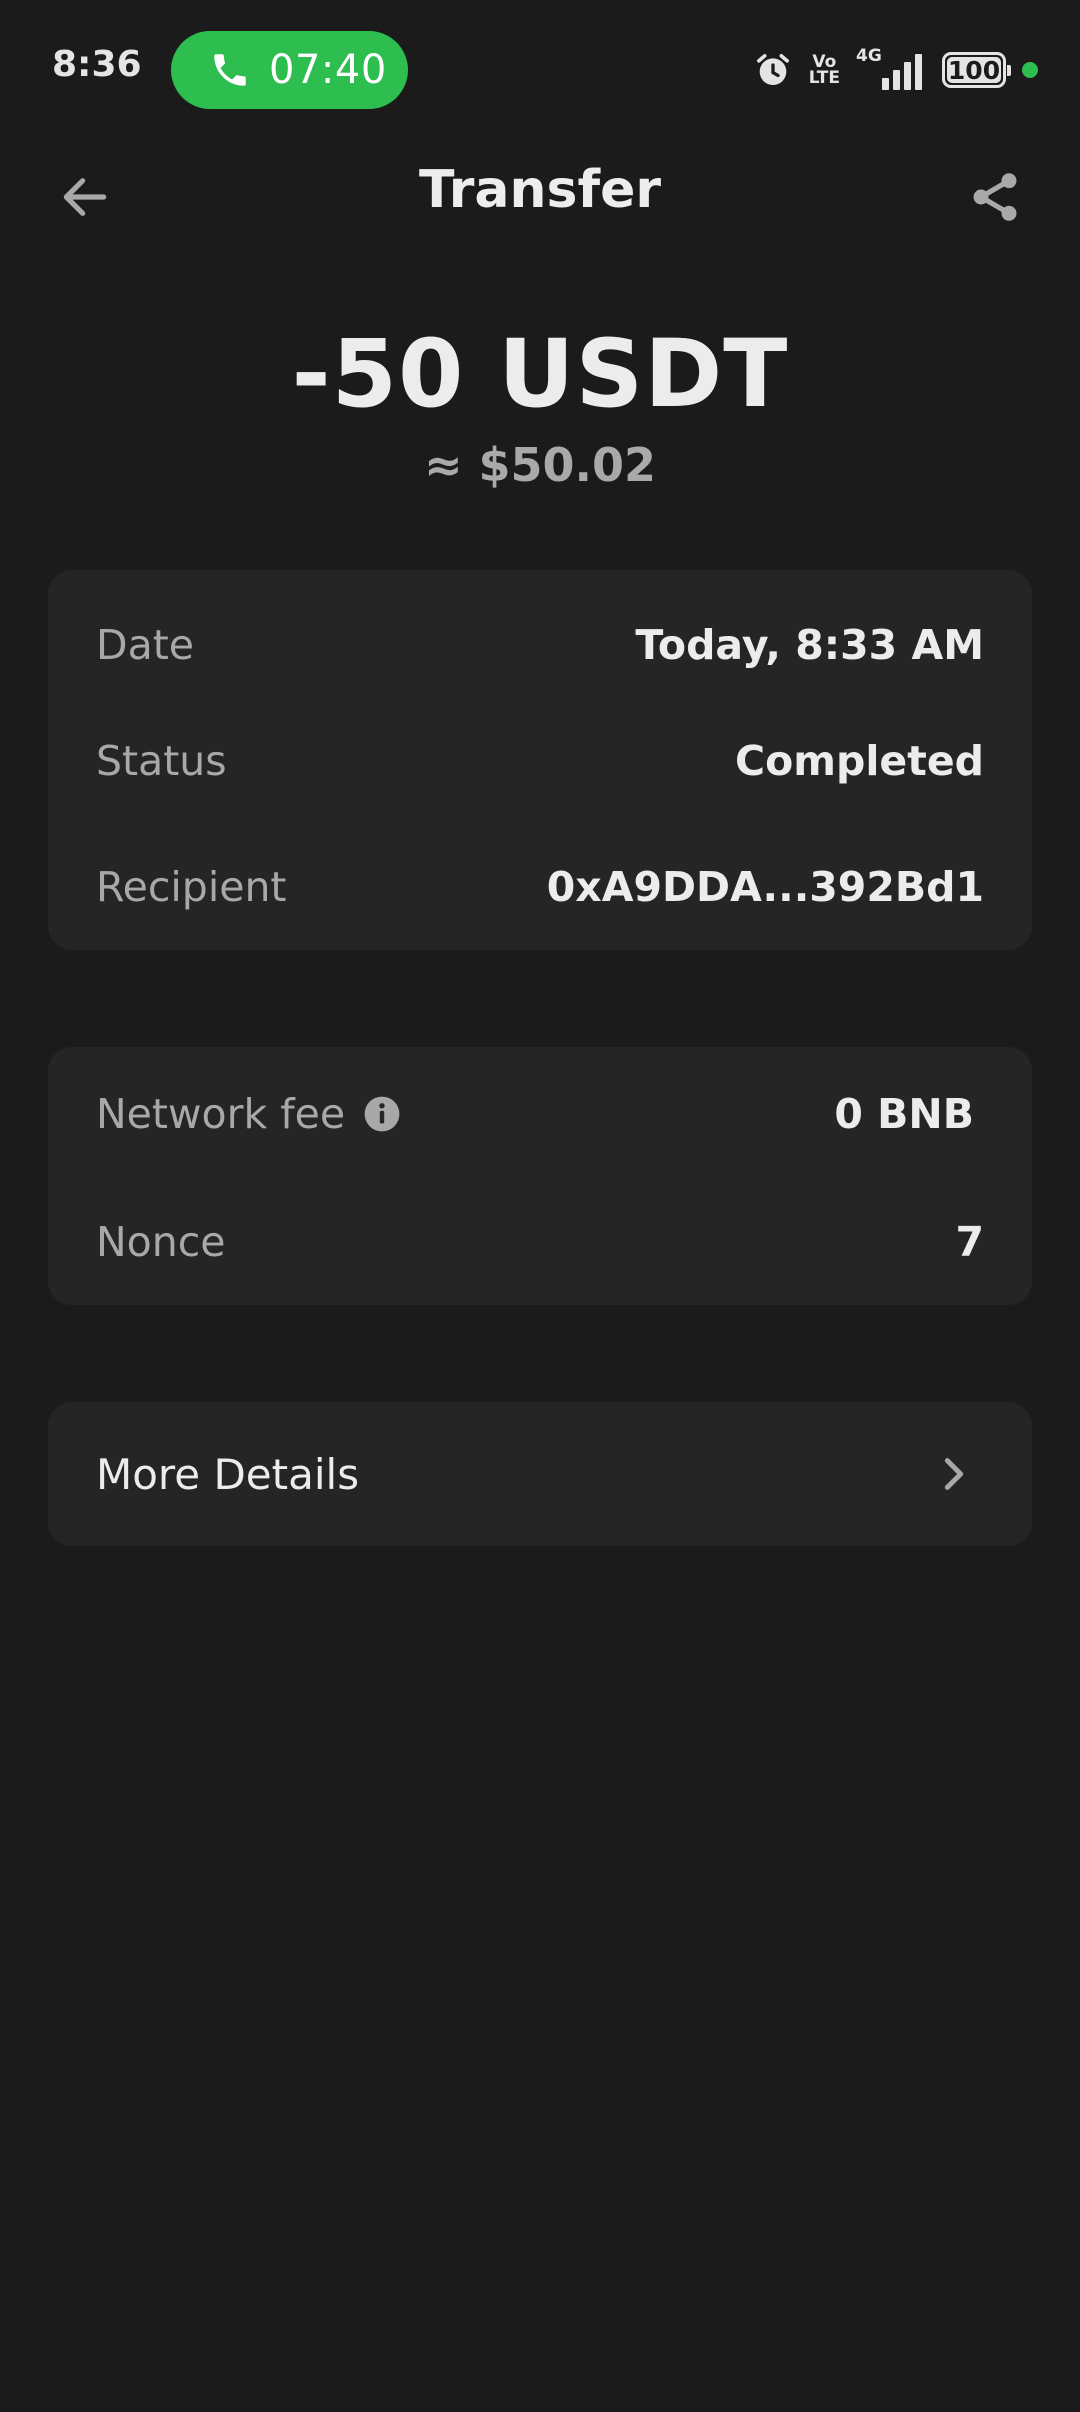 This screenshot has width=1080, height=2412. Describe the element at coordinates (859, 761) in the screenshot. I see `status-value: Completed` at that location.